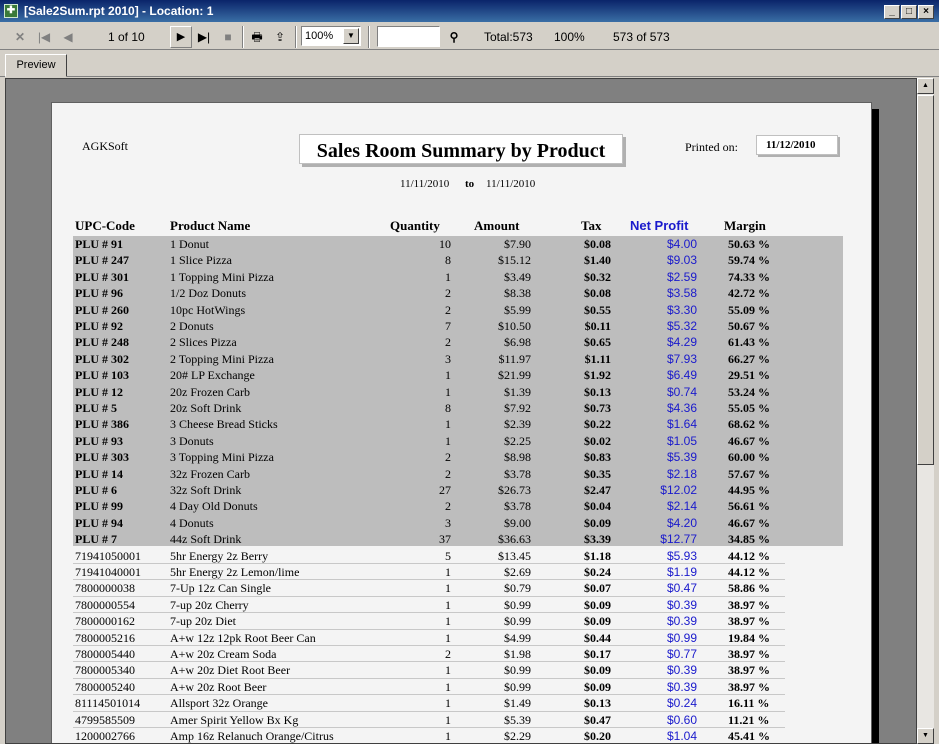 The height and width of the screenshot is (744, 939). I want to click on cell-amount: $4.99, so click(517, 637).